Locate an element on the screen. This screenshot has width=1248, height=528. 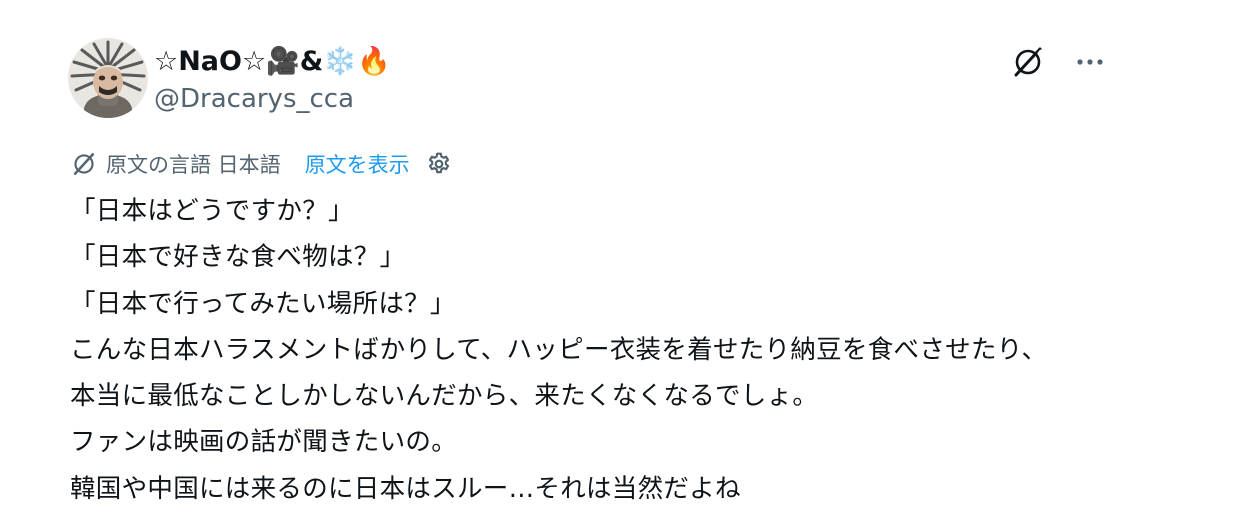
post-line: 「日本で行ってみたい場所は？」 is located at coordinates (263, 303).